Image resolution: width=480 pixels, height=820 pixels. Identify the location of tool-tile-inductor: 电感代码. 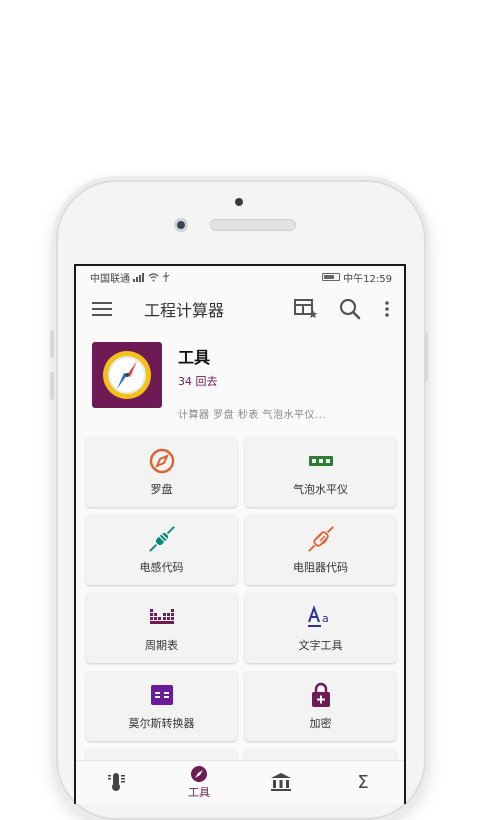
(161, 550).